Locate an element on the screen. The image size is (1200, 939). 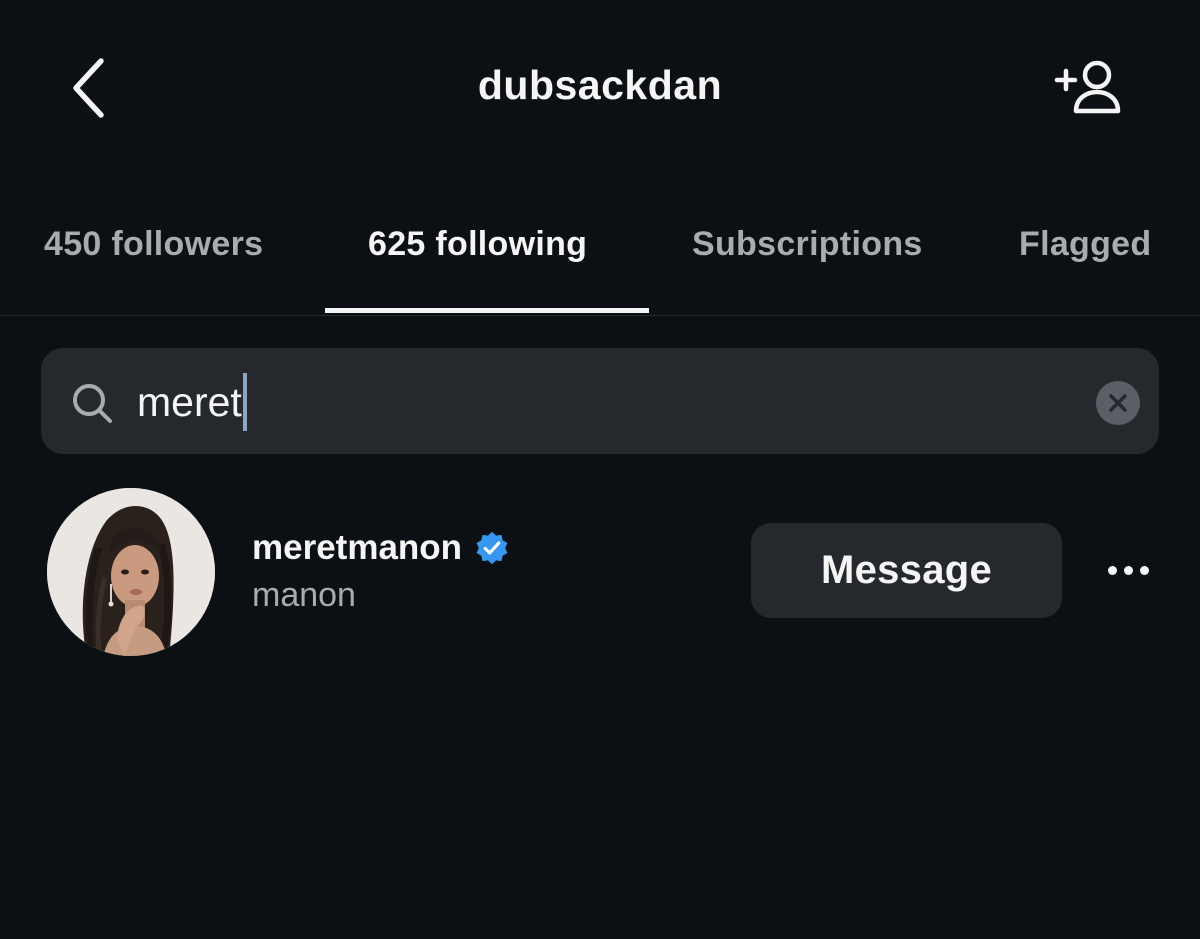
more-options-button is located at coordinates (1128, 570).